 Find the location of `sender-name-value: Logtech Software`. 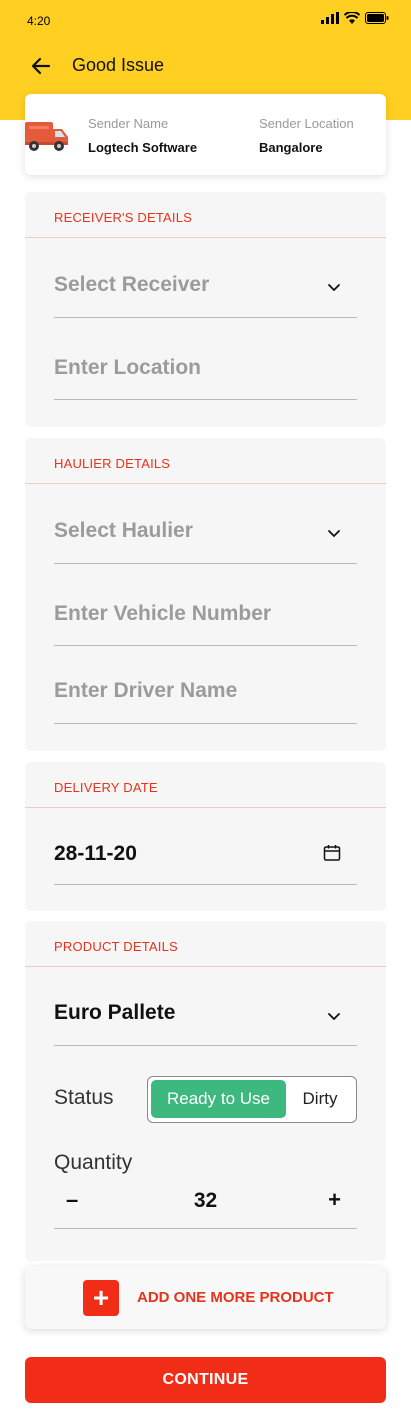

sender-name-value: Logtech Software is located at coordinates (143, 147).